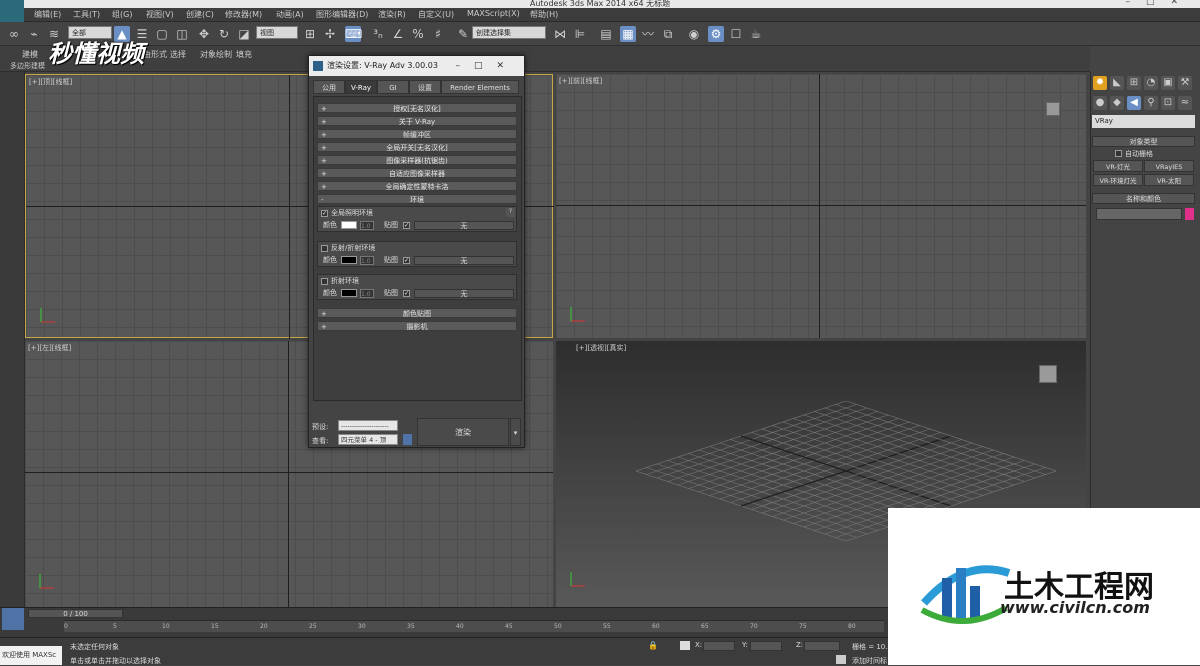 The height and width of the screenshot is (666, 1200). I want to click on ribbon-tab-selection: 选择, so click(178, 54).